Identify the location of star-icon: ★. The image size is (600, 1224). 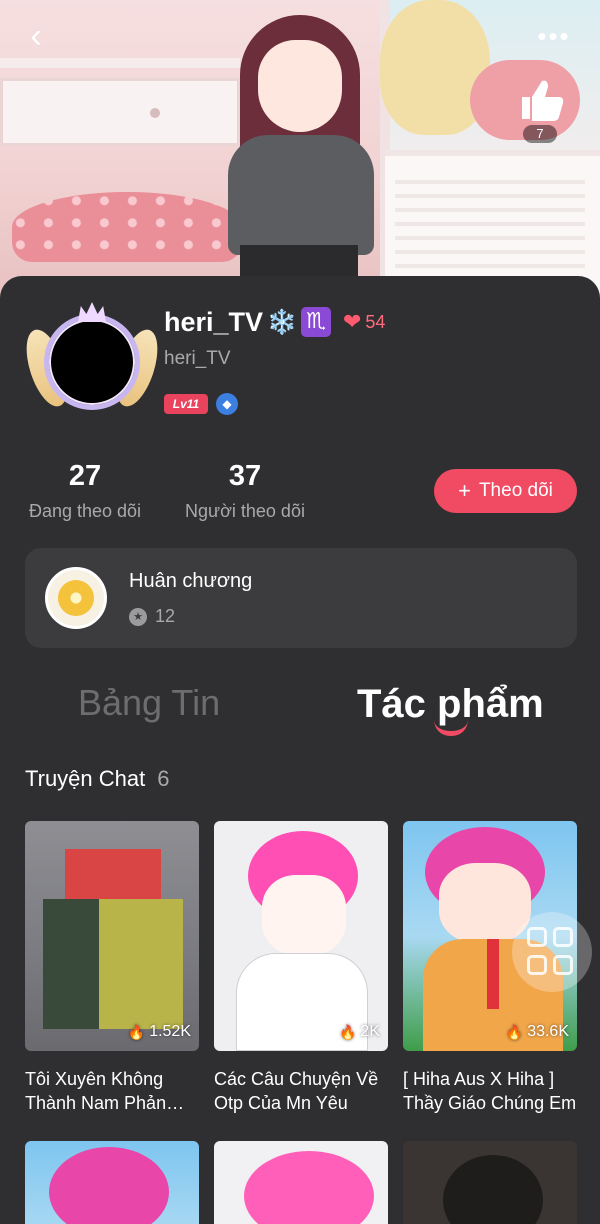
(138, 616).